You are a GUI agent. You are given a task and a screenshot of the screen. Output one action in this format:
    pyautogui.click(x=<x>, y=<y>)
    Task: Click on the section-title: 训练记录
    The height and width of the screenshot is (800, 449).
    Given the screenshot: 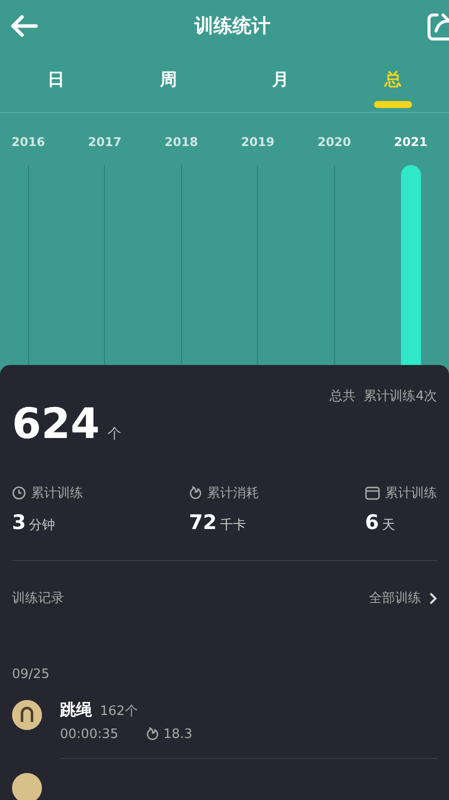 What is the action you would take?
    pyautogui.click(x=38, y=598)
    